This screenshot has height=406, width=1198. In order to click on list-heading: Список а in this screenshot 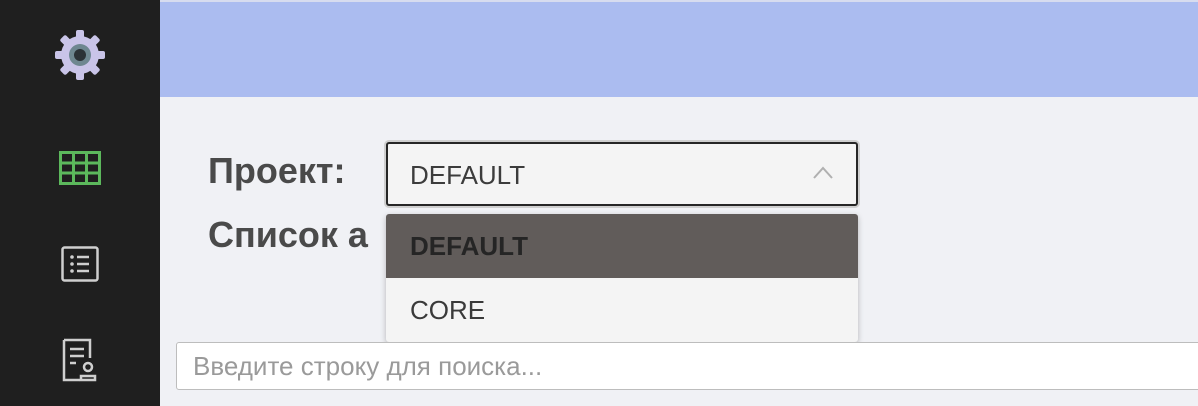, I will do `click(288, 234)`.